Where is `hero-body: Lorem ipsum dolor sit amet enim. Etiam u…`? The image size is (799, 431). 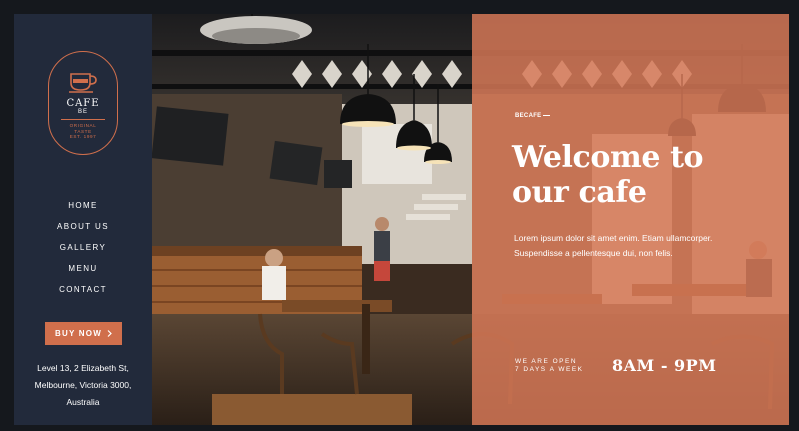 hero-body: Lorem ipsum dolor sit amet enim. Etiam u… is located at coordinates (613, 245).